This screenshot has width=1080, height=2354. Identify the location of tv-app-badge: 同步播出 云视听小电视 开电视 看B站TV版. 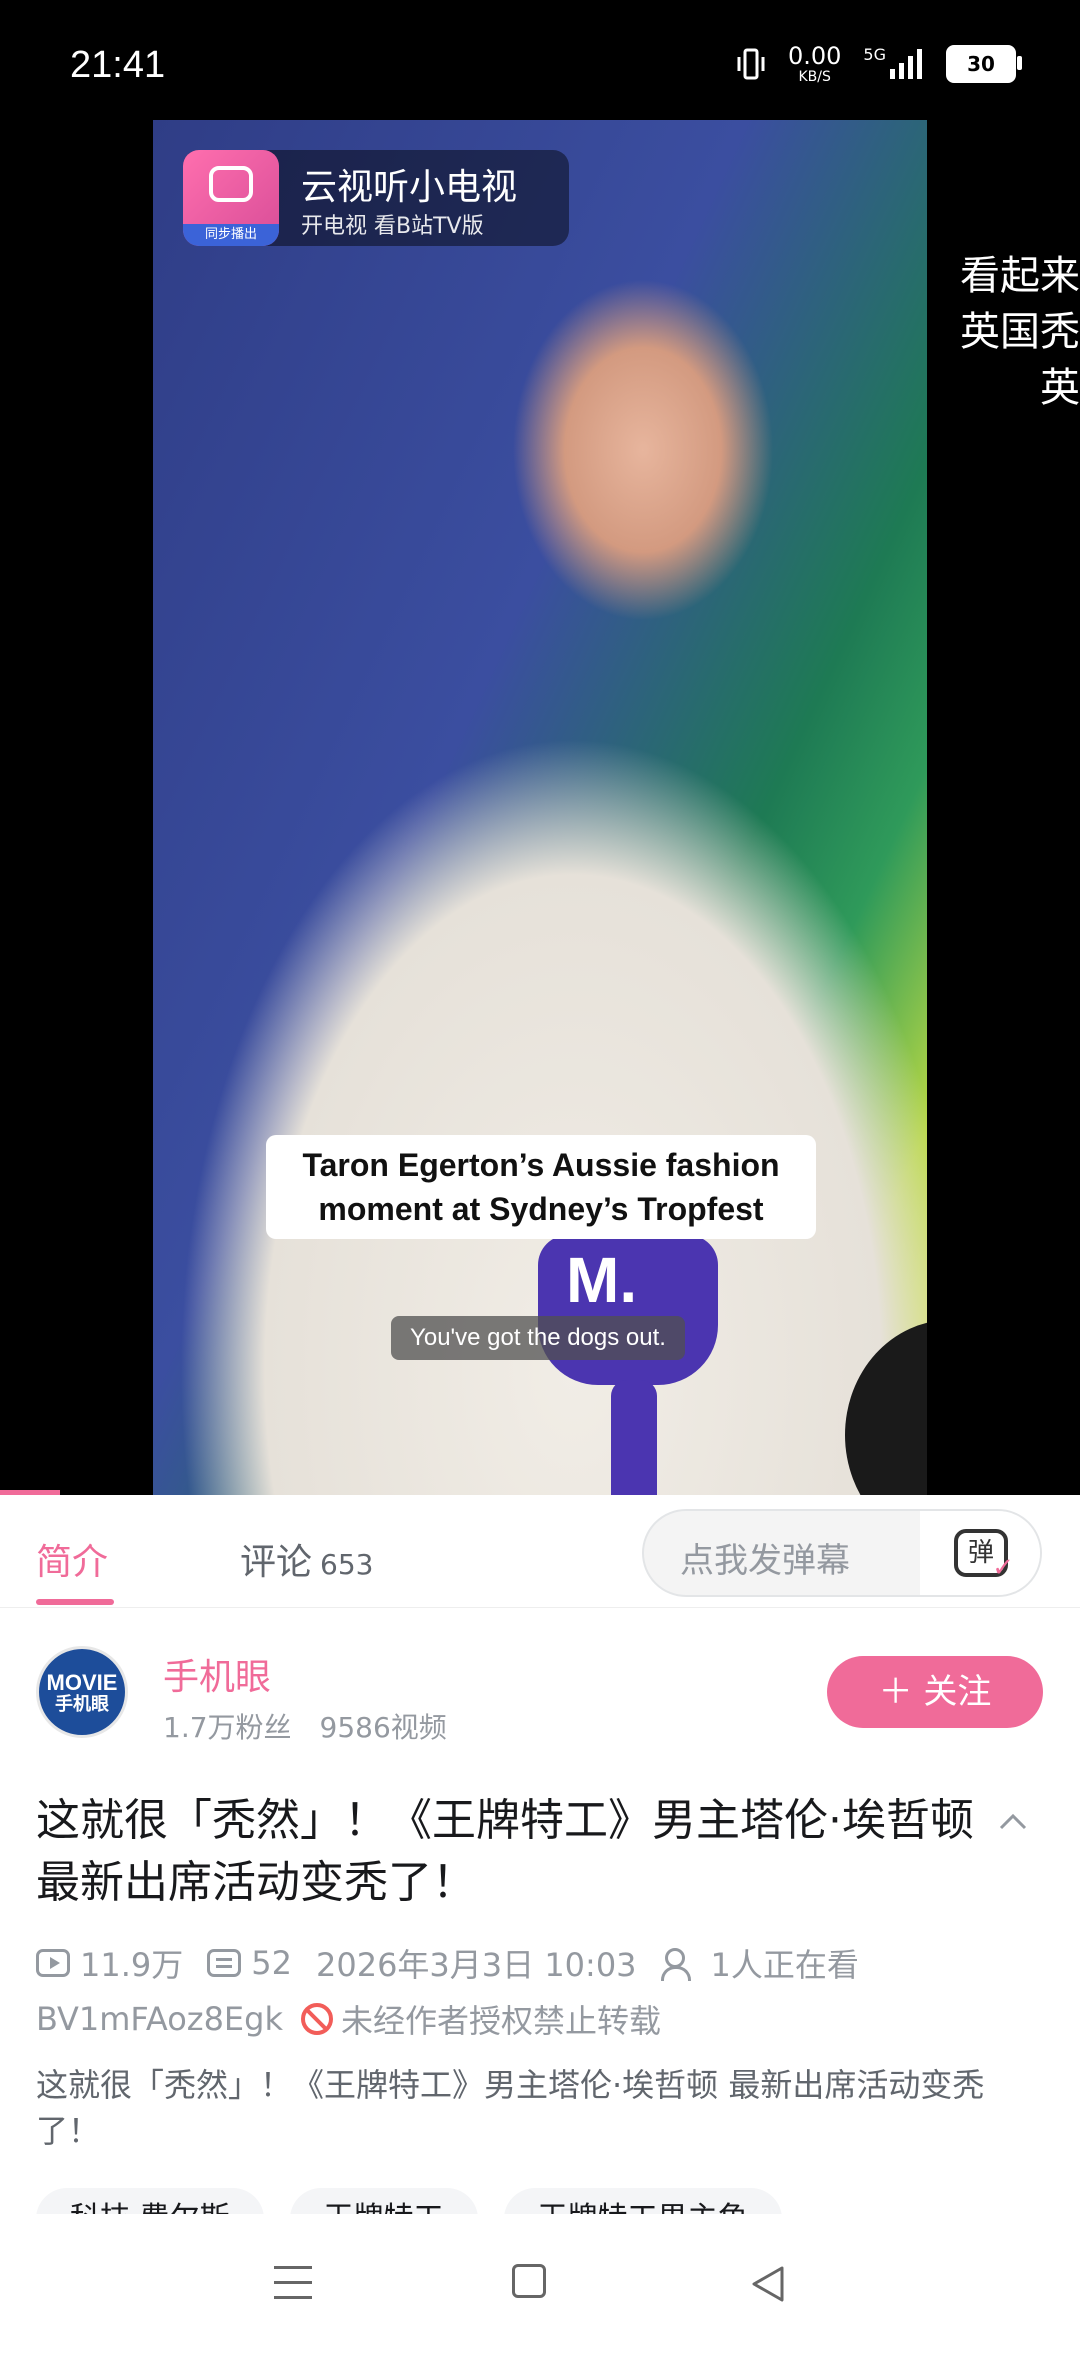
(376, 198).